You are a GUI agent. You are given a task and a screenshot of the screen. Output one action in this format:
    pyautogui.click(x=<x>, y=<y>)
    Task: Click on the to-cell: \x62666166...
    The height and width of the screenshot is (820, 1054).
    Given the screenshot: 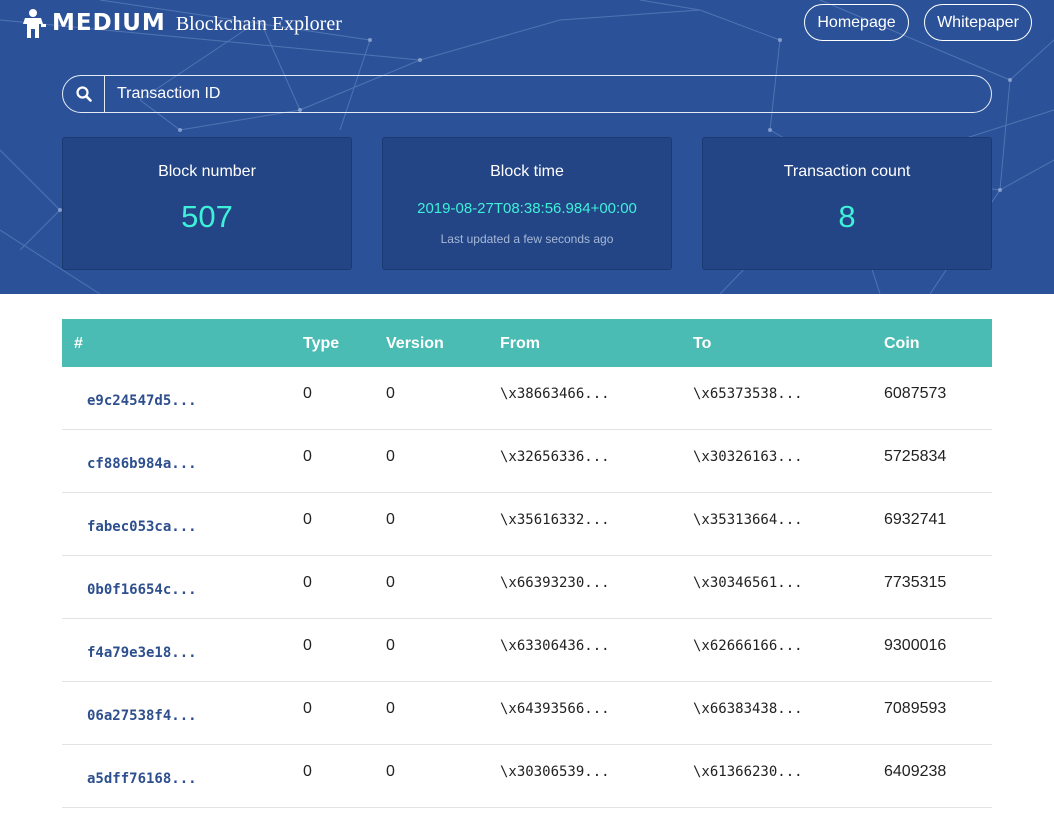 What is the action you would take?
    pyautogui.click(x=748, y=646)
    